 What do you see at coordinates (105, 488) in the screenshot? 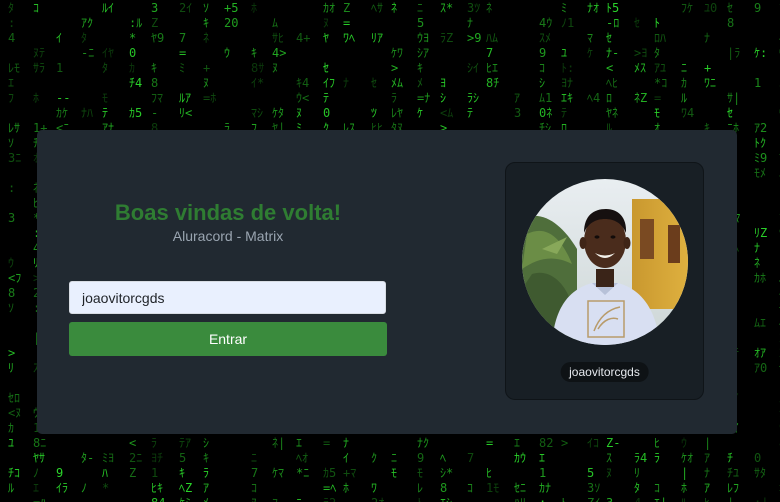
I see `rain-glyph: *` at bounding box center [105, 488].